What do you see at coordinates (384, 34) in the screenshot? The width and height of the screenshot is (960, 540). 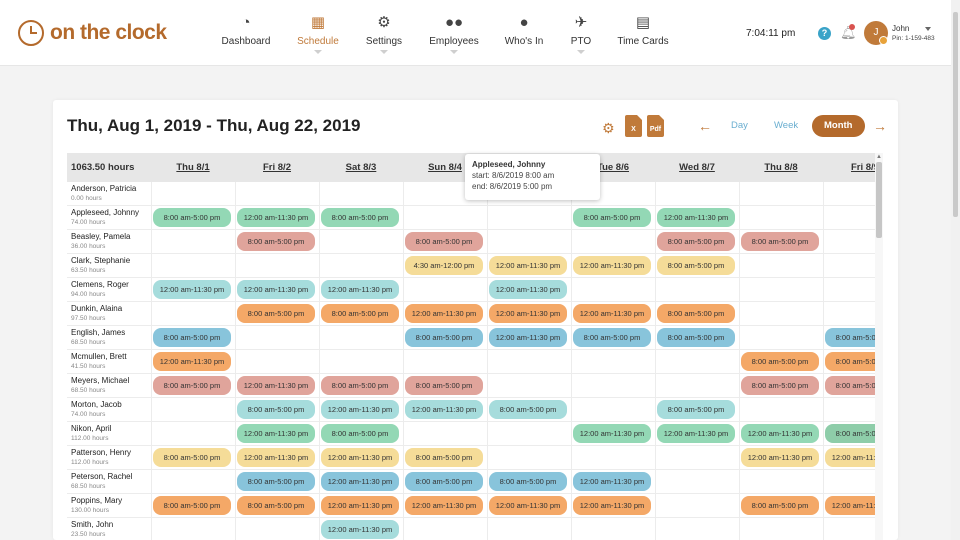 I see `nav-settings: ⚙ Settings` at bounding box center [384, 34].